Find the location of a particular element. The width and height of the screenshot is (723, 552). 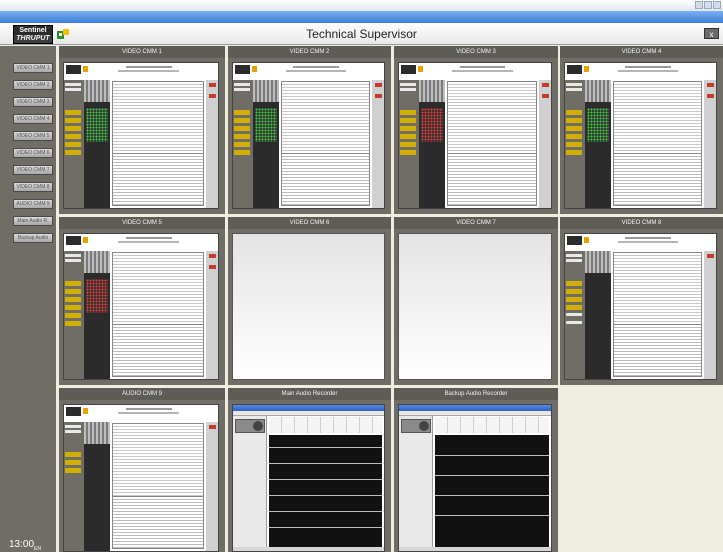

sidebar-item-video-cmm-3: VIDEO CMM 3 is located at coordinates (33, 102).